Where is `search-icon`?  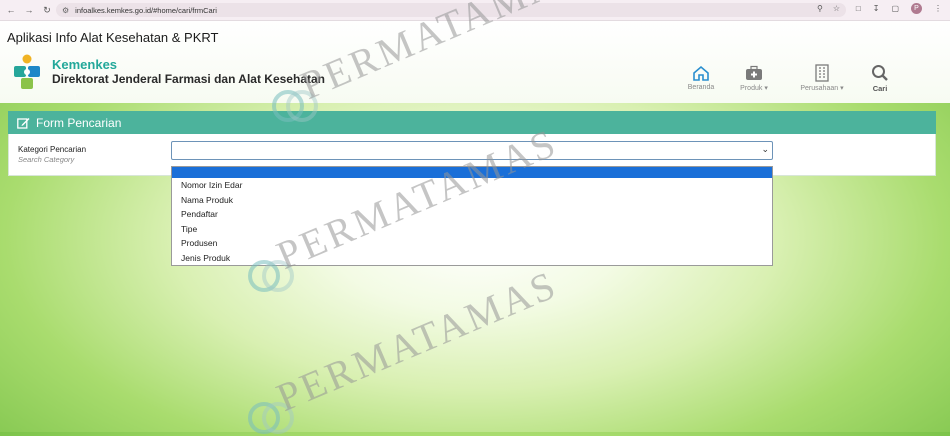
search-icon is located at coordinates (880, 73).